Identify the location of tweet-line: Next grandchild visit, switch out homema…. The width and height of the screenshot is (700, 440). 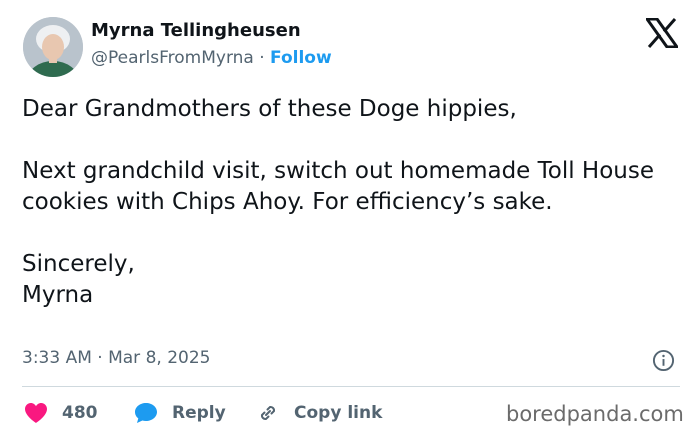
(338, 186).